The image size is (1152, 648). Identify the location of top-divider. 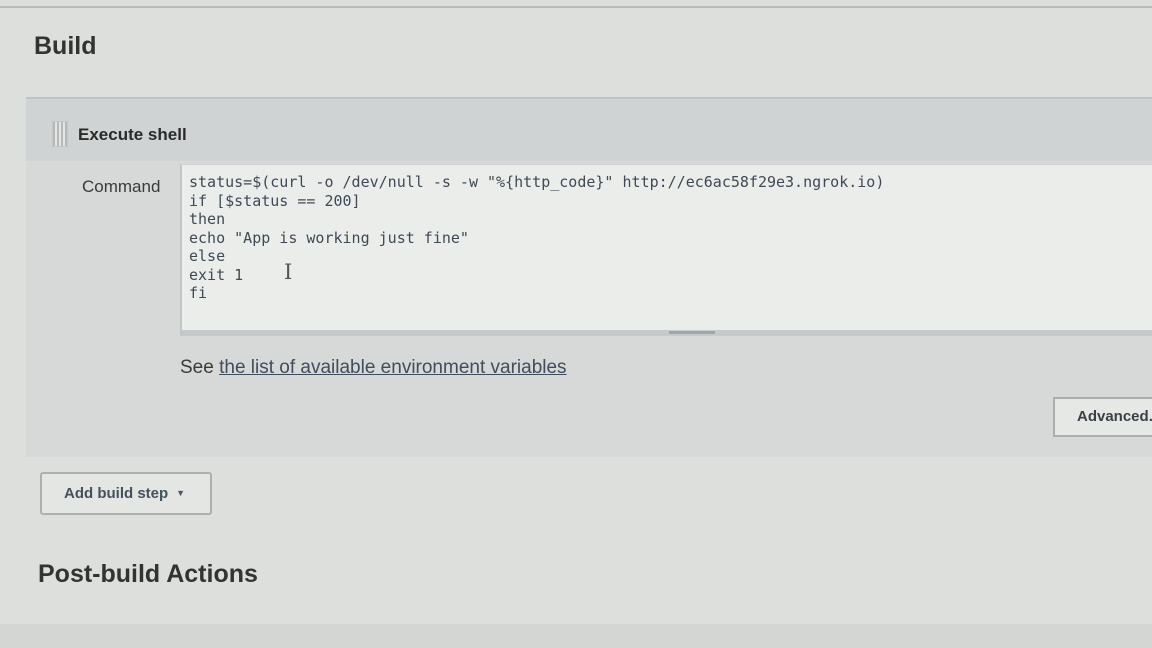
(576, 7).